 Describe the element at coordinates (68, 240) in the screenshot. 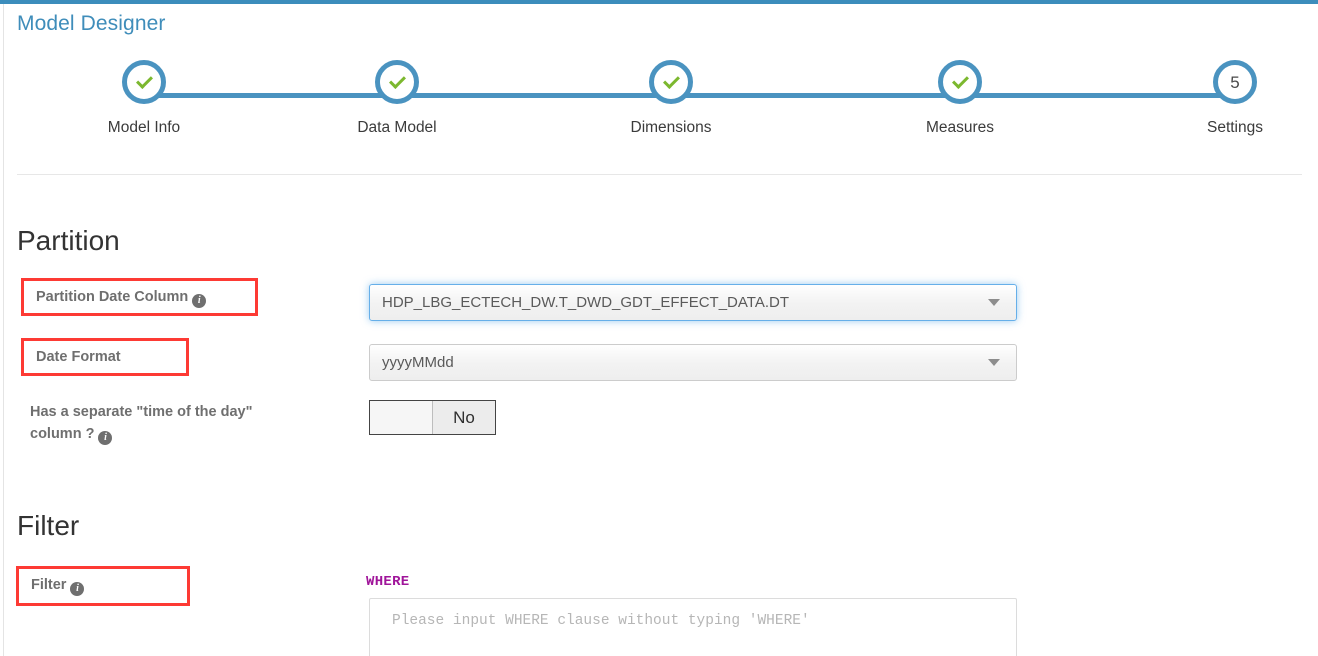

I see `section-heading-partition: Partition` at that location.